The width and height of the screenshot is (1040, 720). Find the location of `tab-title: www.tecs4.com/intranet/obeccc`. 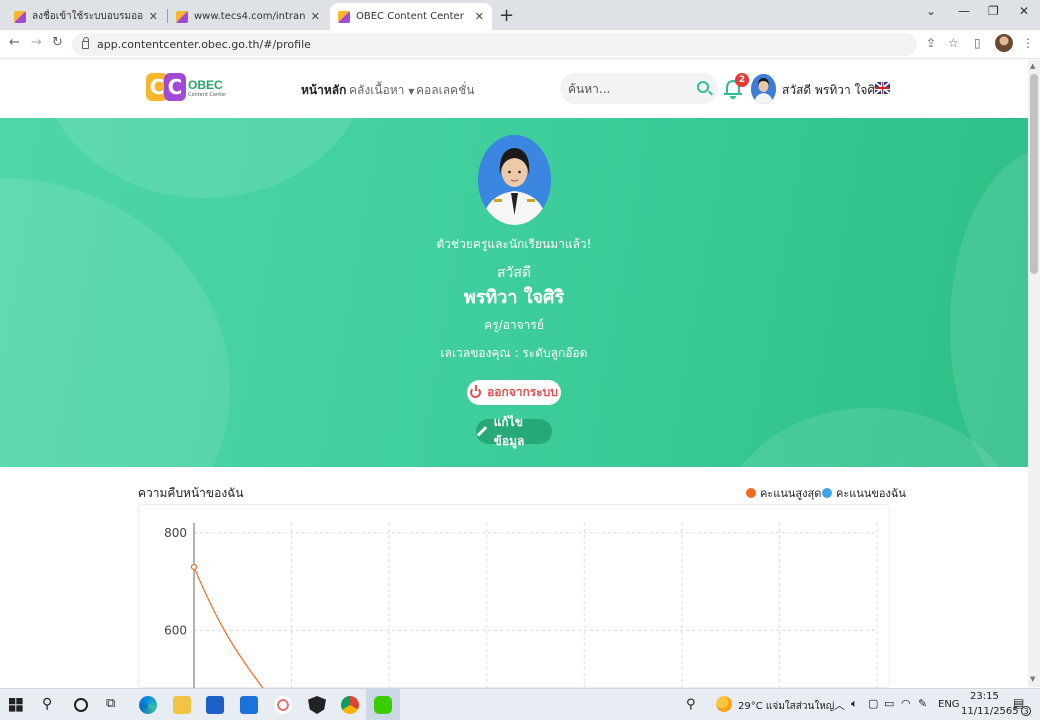

tab-title: www.tecs4.com/intranet/obeccc is located at coordinates (249, 16).